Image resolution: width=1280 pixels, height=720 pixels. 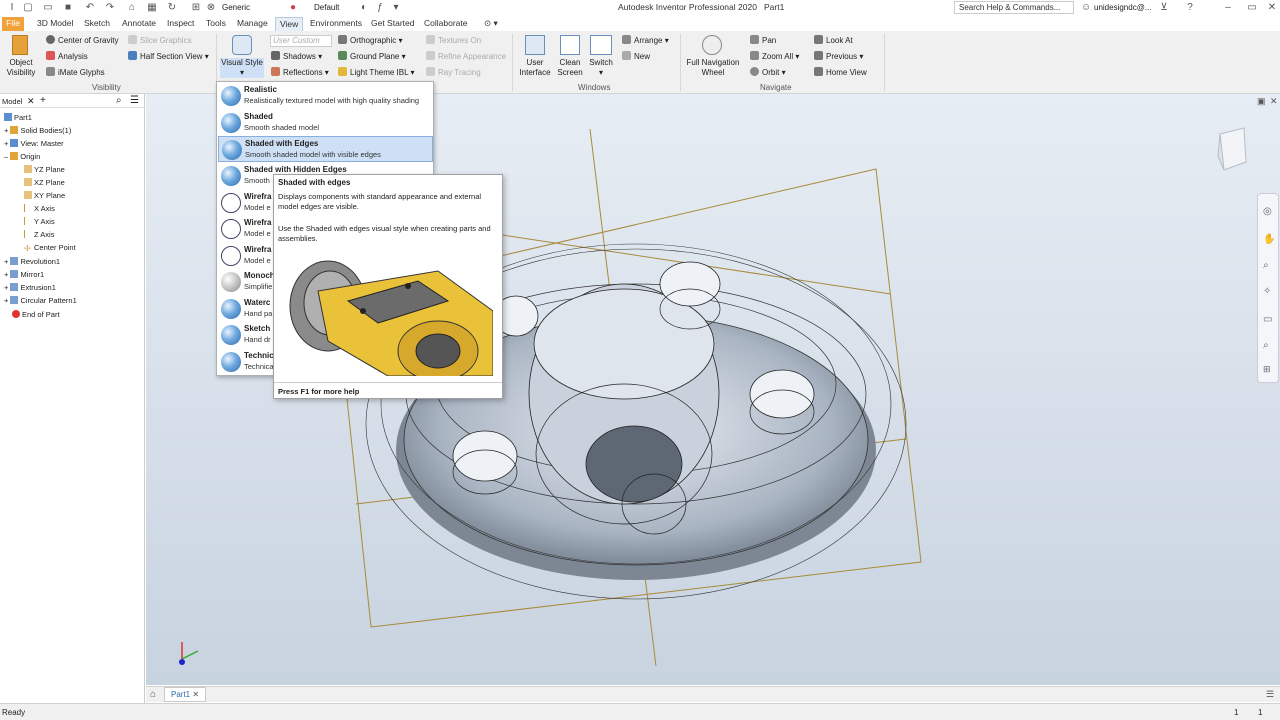 I want to click on zoom-window-icon: ⌕, so click(x=1266, y=345).